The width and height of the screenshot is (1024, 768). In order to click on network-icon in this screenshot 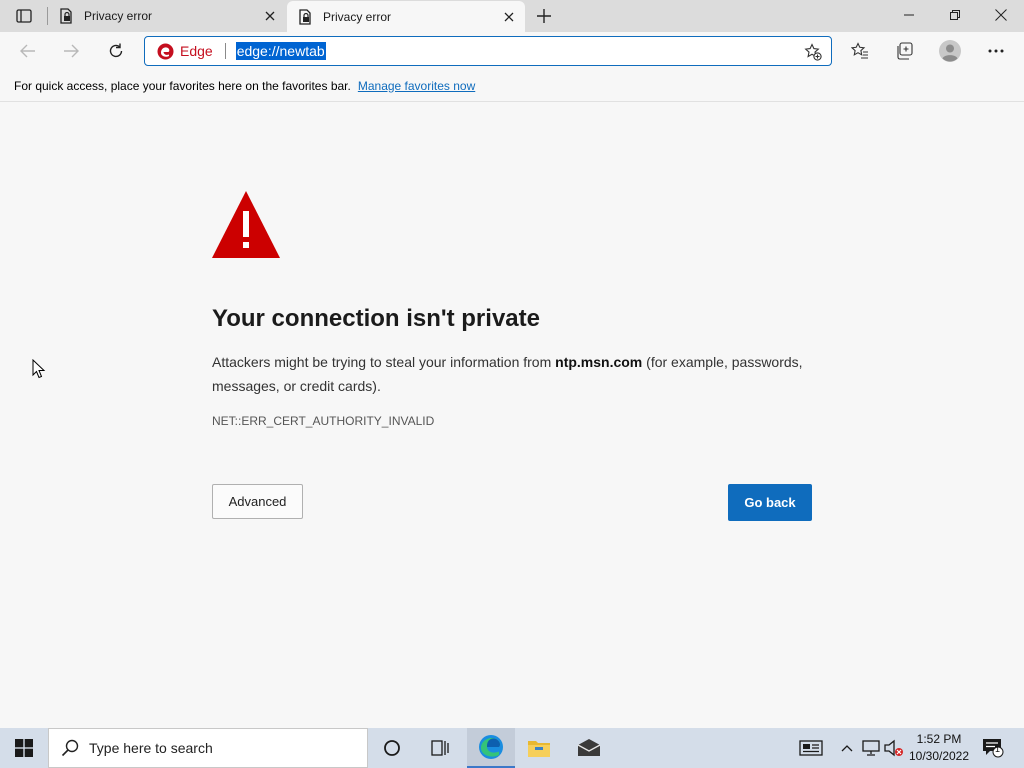, I will do `click(871, 748)`.